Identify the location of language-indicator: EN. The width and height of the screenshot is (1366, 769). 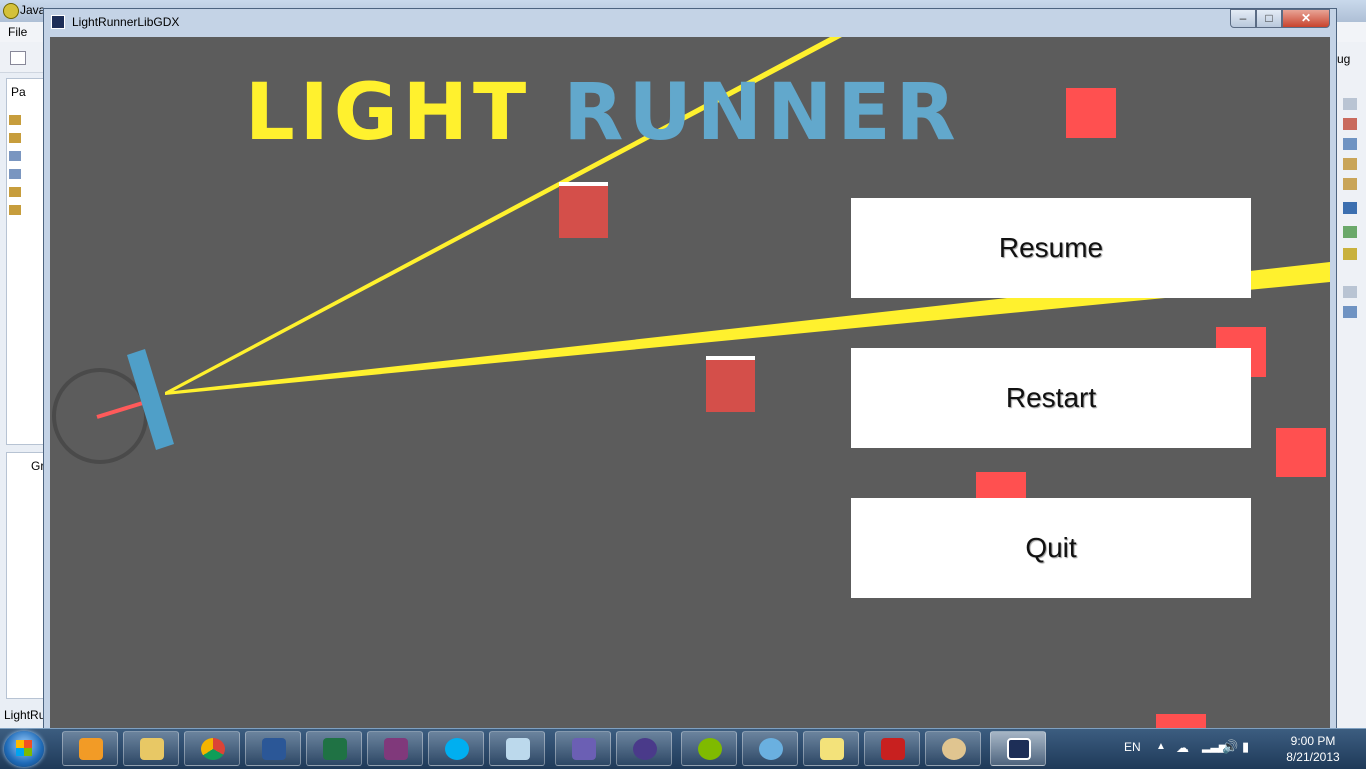
(1132, 747).